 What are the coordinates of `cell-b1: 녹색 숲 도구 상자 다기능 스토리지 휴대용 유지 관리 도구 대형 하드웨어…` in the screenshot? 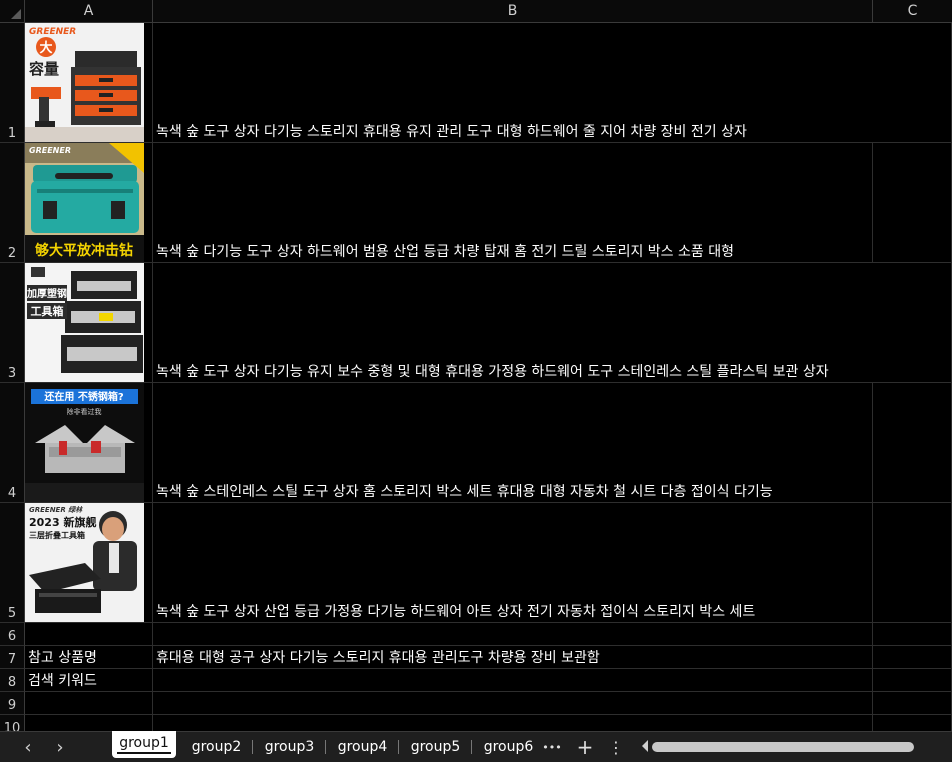 It's located at (513, 83).